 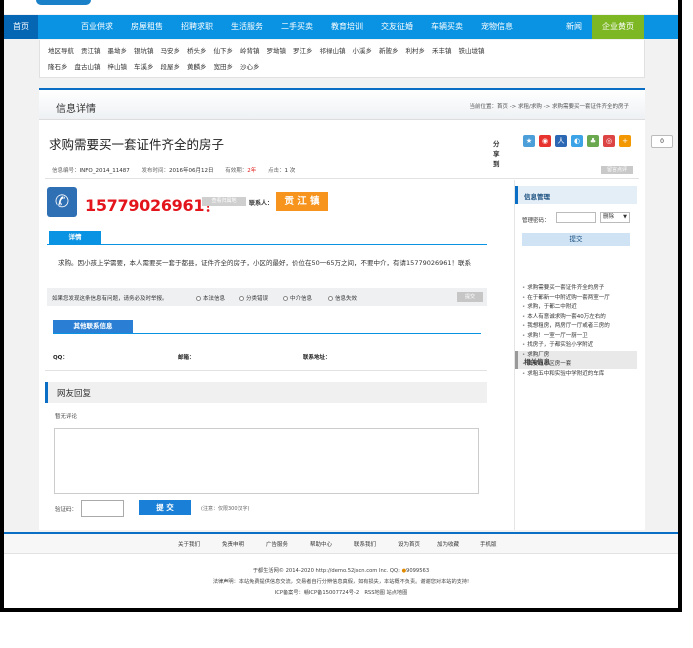 What do you see at coordinates (347, 27) in the screenshot?
I see `nav-item-education: 教育培训` at bounding box center [347, 27].